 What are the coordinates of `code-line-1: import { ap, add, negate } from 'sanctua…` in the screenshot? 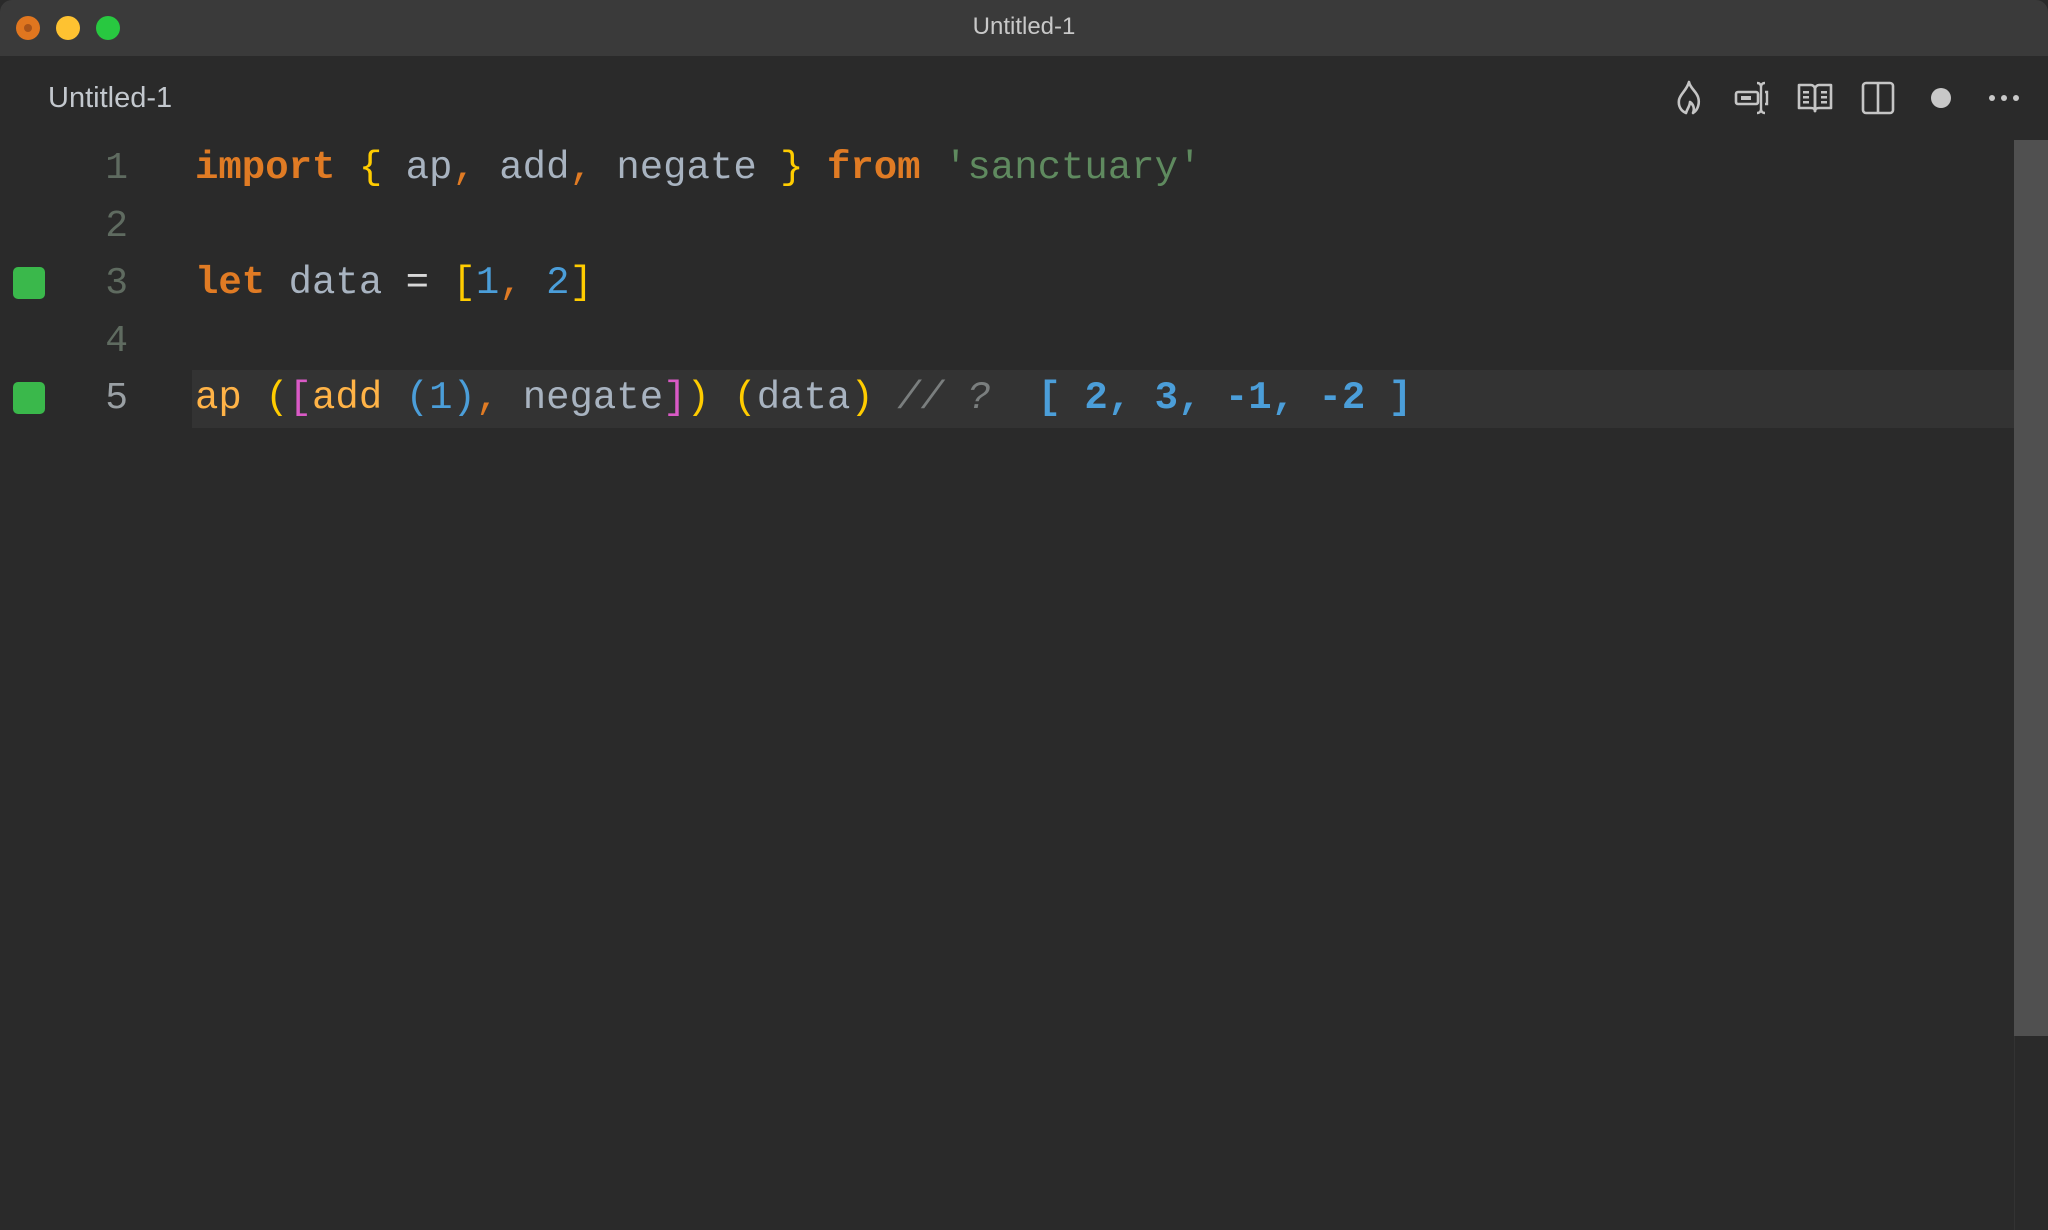 It's located at (698, 169).